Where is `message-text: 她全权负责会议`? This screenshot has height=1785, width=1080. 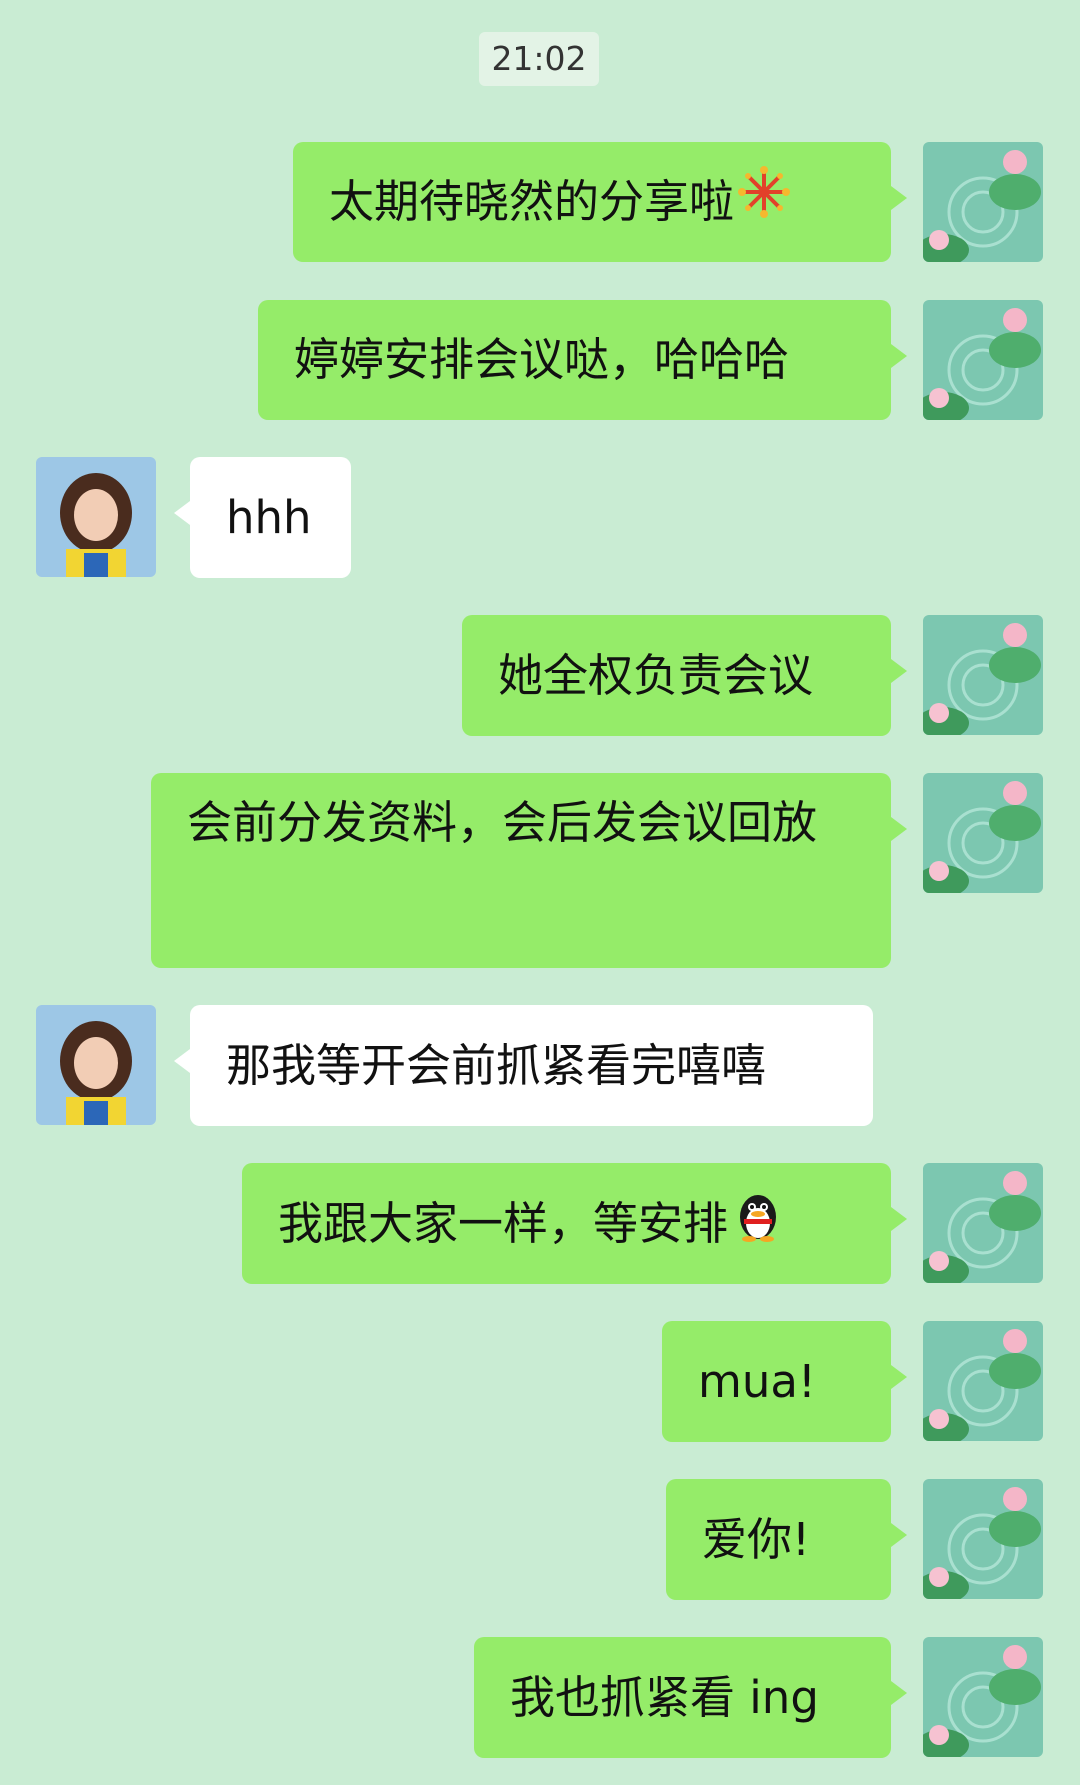 message-text: 她全权负责会议 is located at coordinates (656, 675).